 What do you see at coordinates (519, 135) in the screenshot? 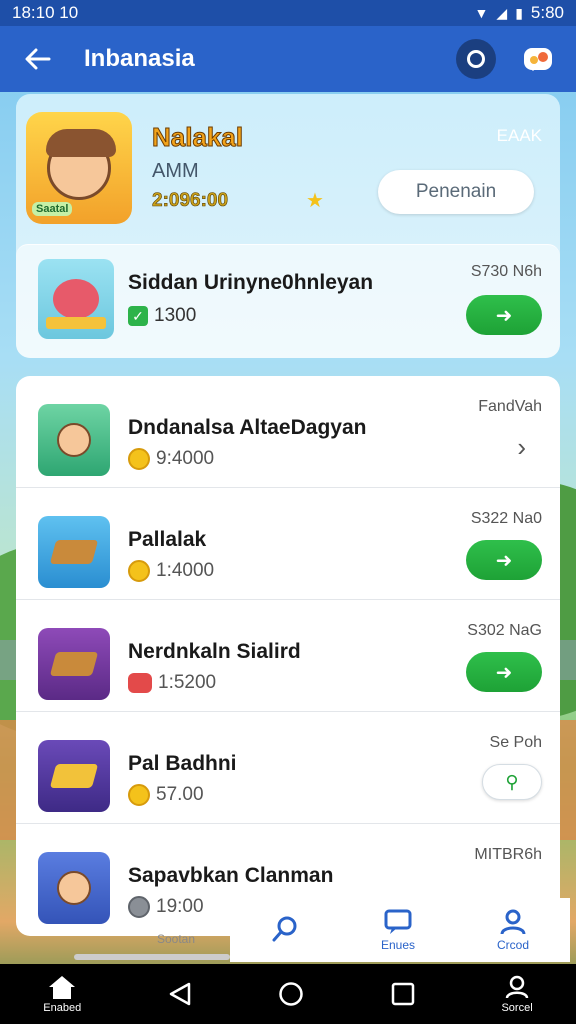
I see `profile-tag: EAAK` at bounding box center [519, 135].